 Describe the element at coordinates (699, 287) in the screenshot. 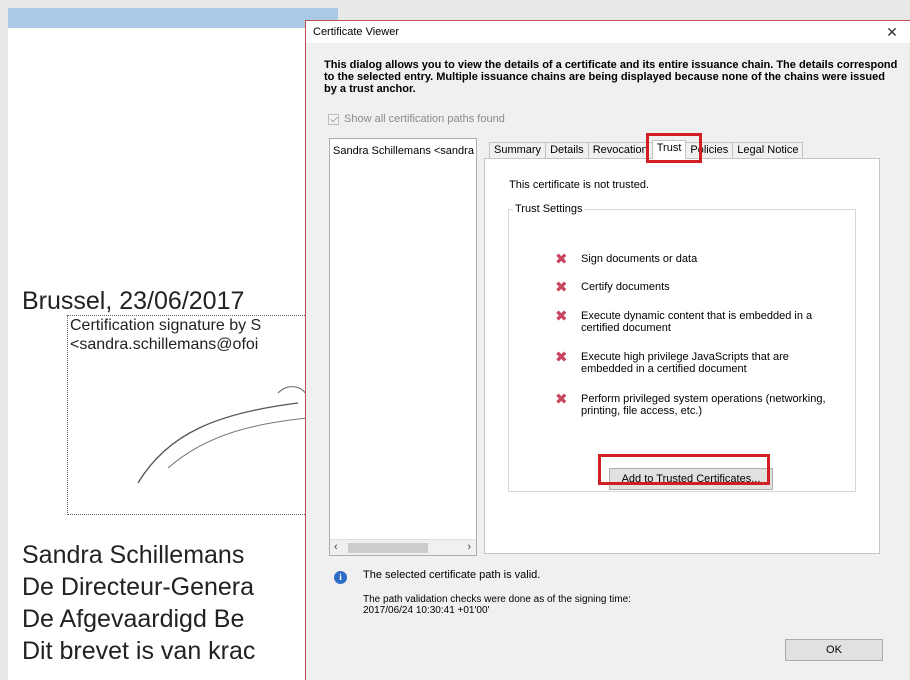

I see `trust-item-certify: ✖ Certify documents` at that location.